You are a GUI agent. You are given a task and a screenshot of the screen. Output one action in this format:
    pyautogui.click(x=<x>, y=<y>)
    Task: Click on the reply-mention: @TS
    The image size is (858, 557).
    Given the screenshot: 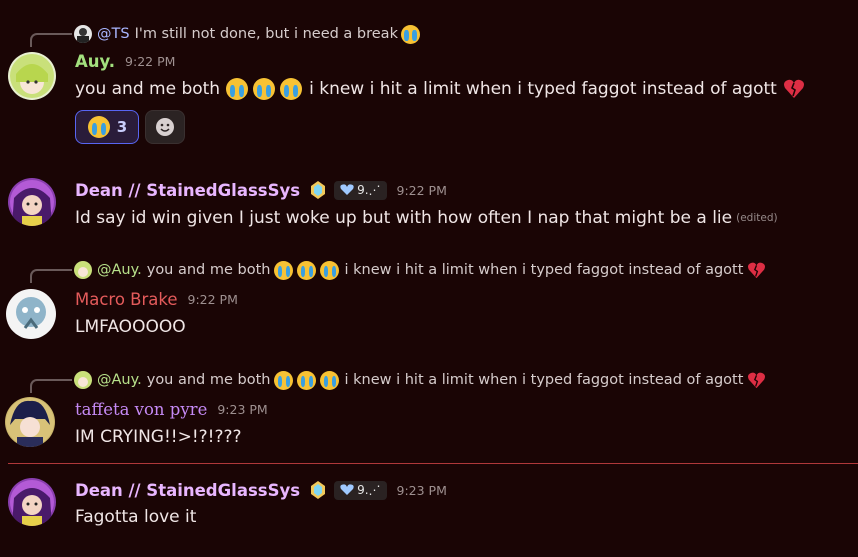 What is the action you would take?
    pyautogui.click(x=113, y=34)
    